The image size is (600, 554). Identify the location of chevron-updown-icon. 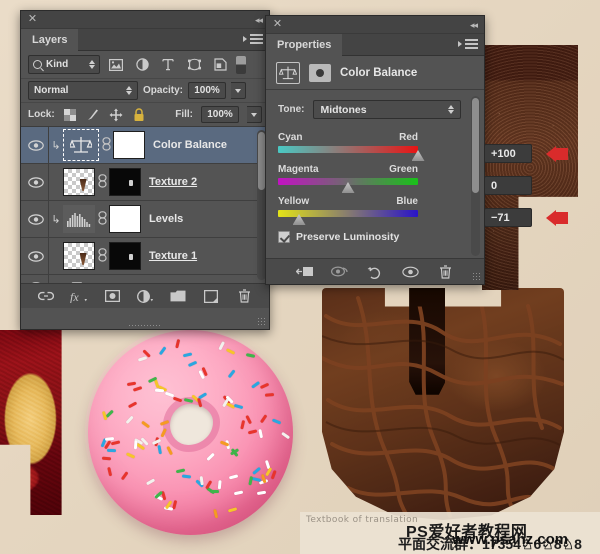
(129, 90).